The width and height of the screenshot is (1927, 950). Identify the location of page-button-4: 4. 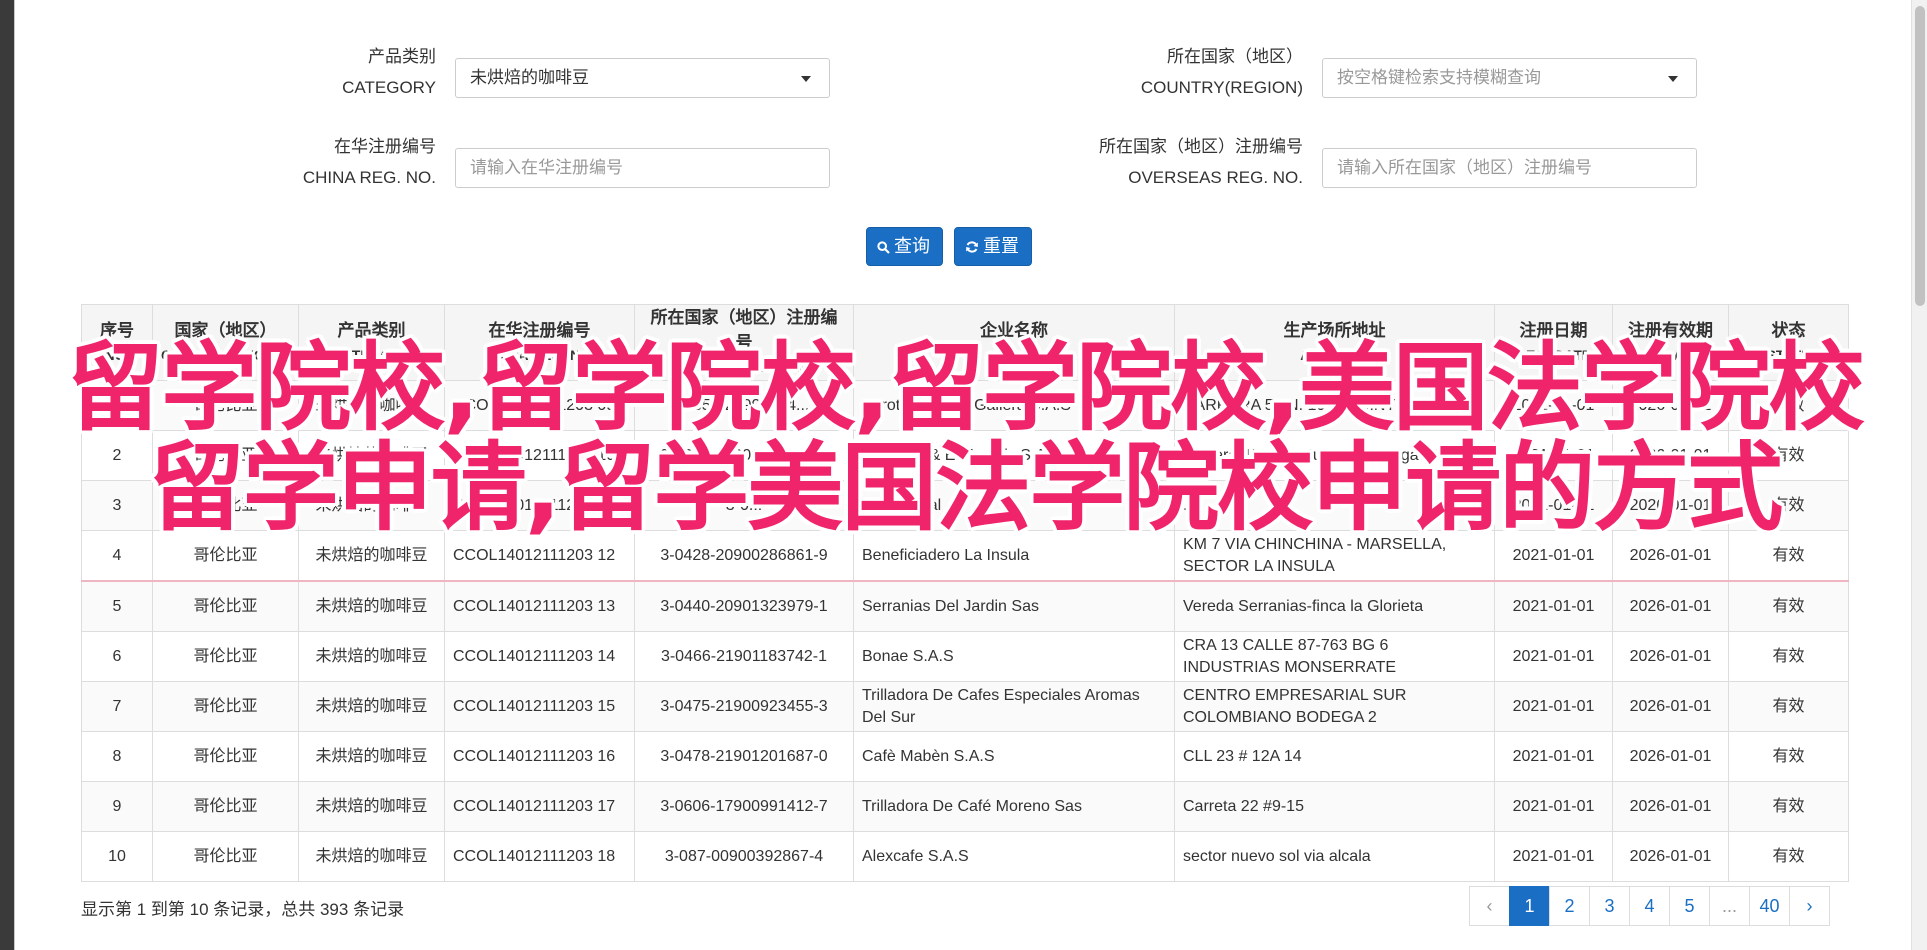
(1649, 906).